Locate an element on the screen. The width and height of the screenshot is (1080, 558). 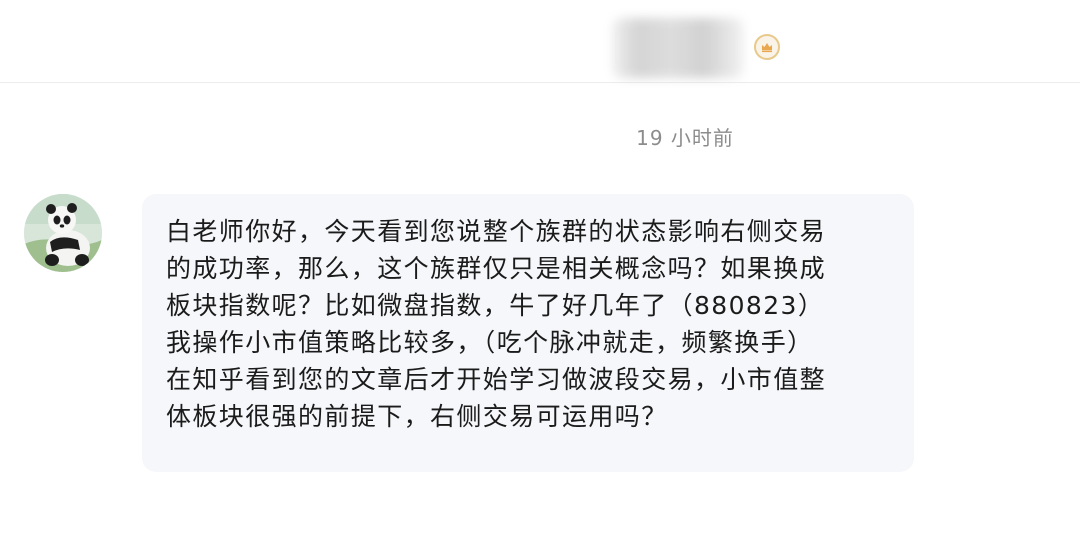
message-line: 在知乎看到您的文章后才开始学习做波段交易，小市值整 is located at coordinates (496, 379).